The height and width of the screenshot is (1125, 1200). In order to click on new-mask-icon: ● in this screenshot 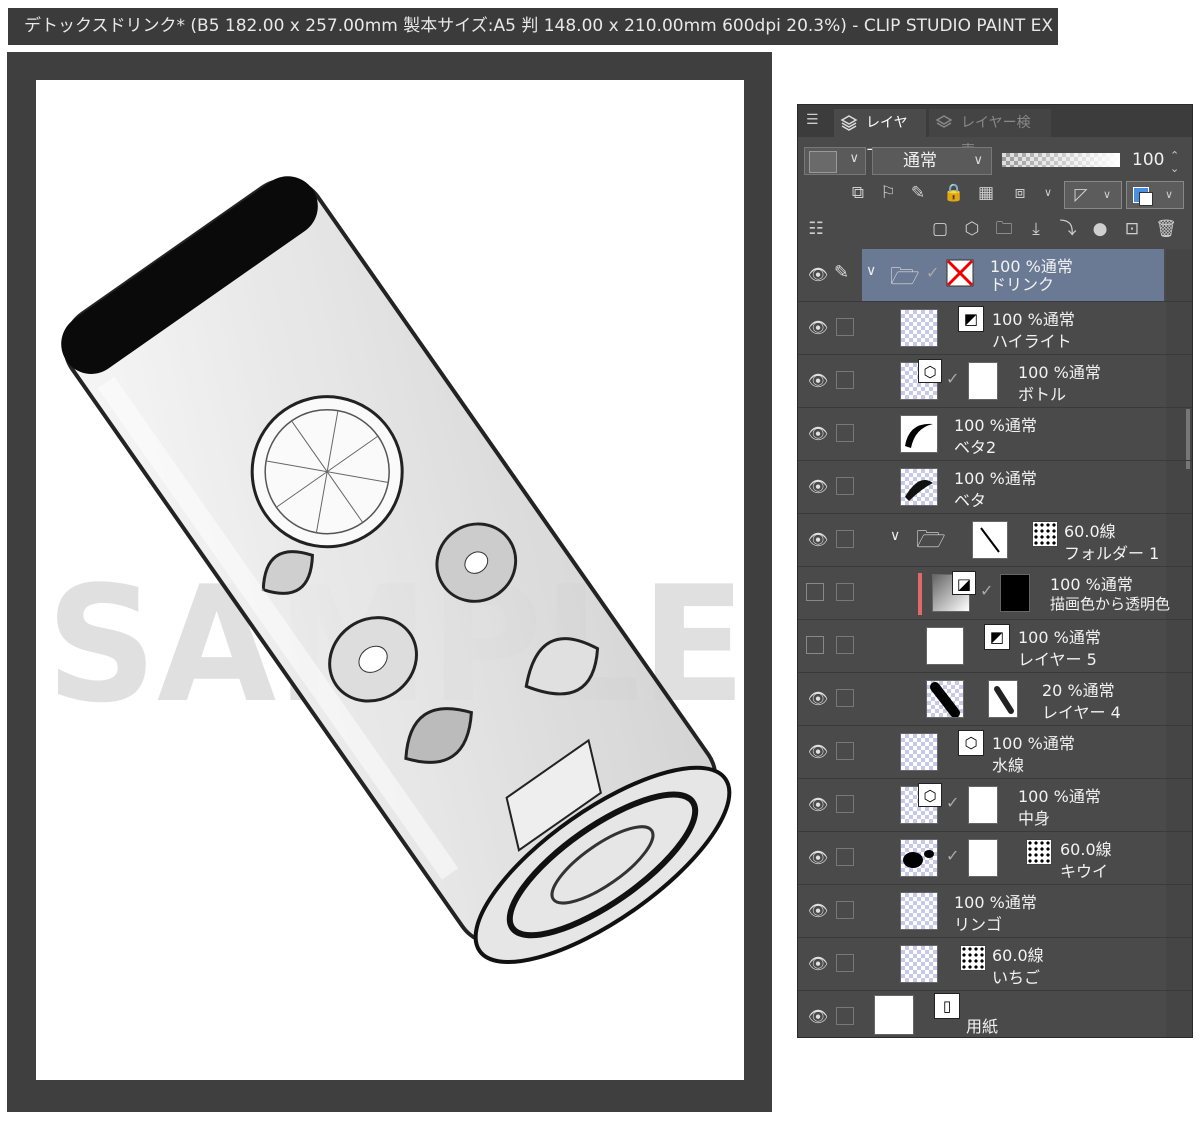, I will do `click(1100, 229)`.